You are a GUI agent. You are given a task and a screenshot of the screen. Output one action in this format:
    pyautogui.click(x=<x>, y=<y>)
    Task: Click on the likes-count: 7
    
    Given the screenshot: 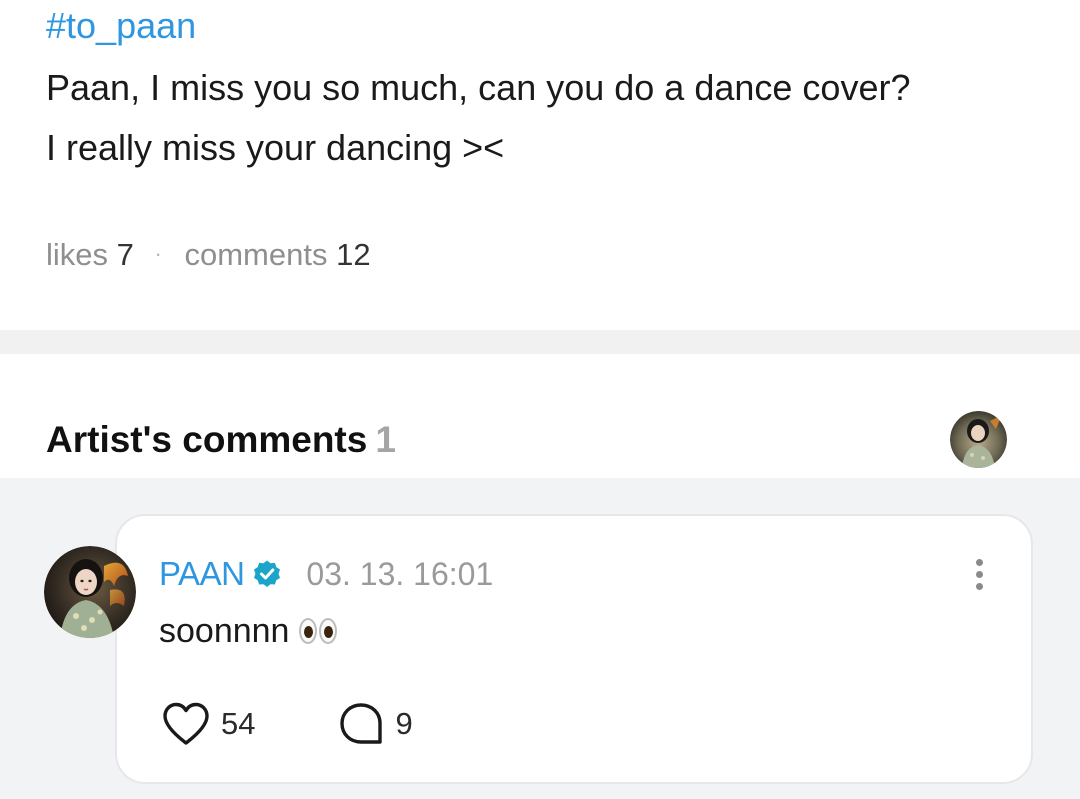 What is the action you would take?
    pyautogui.click(x=125, y=254)
    